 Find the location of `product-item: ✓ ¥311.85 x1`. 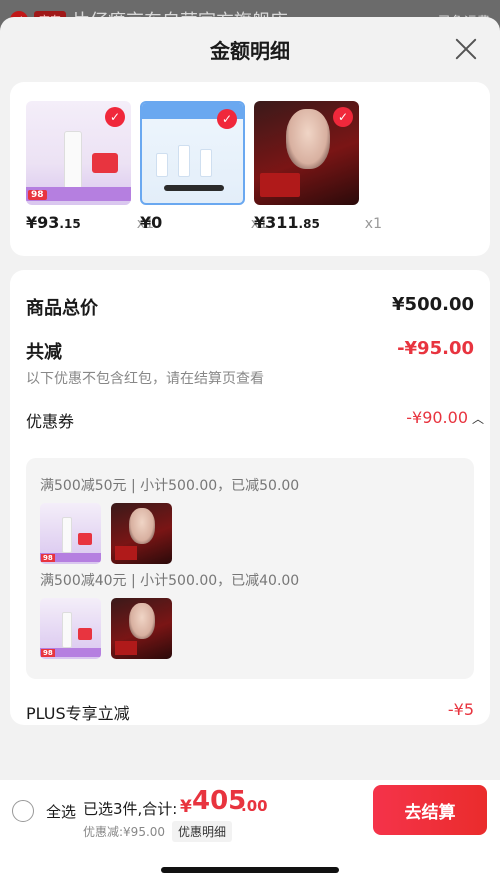

product-item: ✓ ¥311.85 x1 is located at coordinates (318, 166).